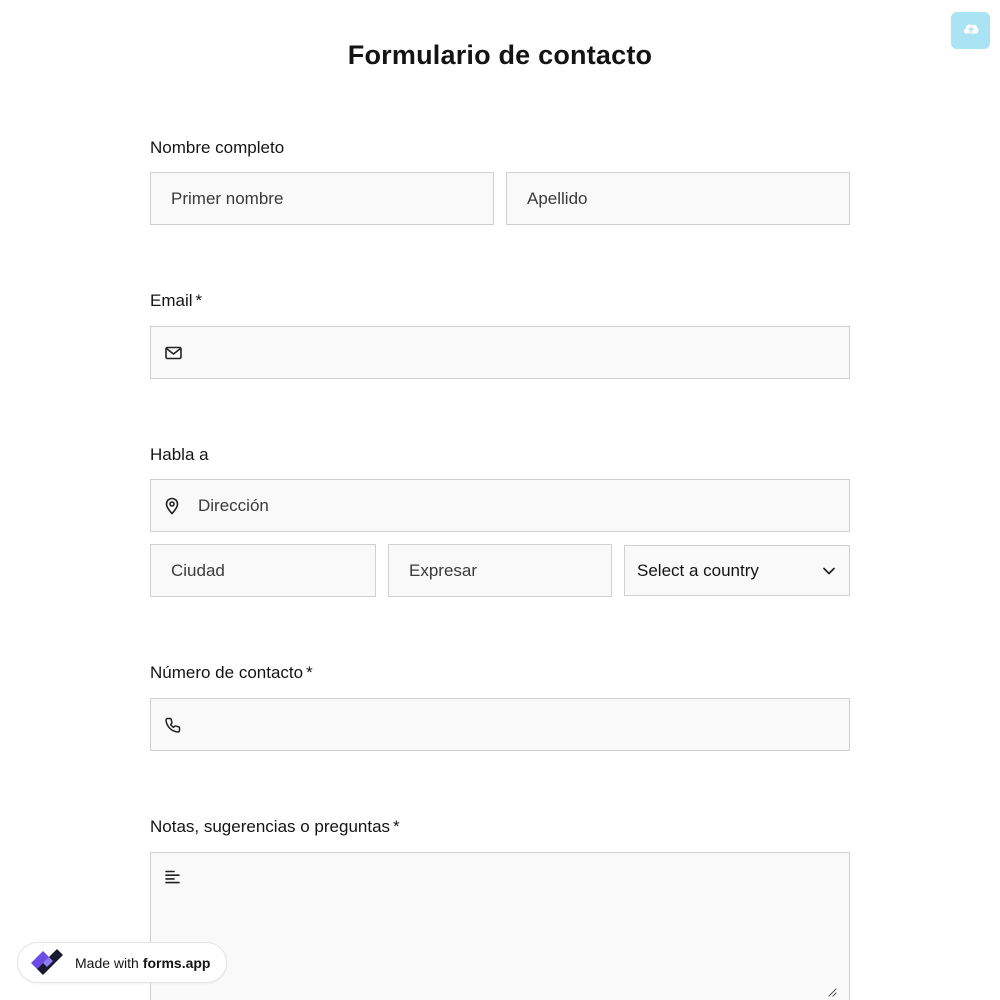 The height and width of the screenshot is (1000, 1000). I want to click on forms-app-logo-icon, so click(47, 963).